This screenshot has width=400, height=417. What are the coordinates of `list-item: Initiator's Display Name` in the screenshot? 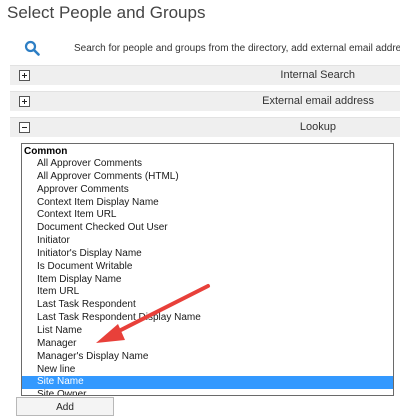 It's located at (207, 254).